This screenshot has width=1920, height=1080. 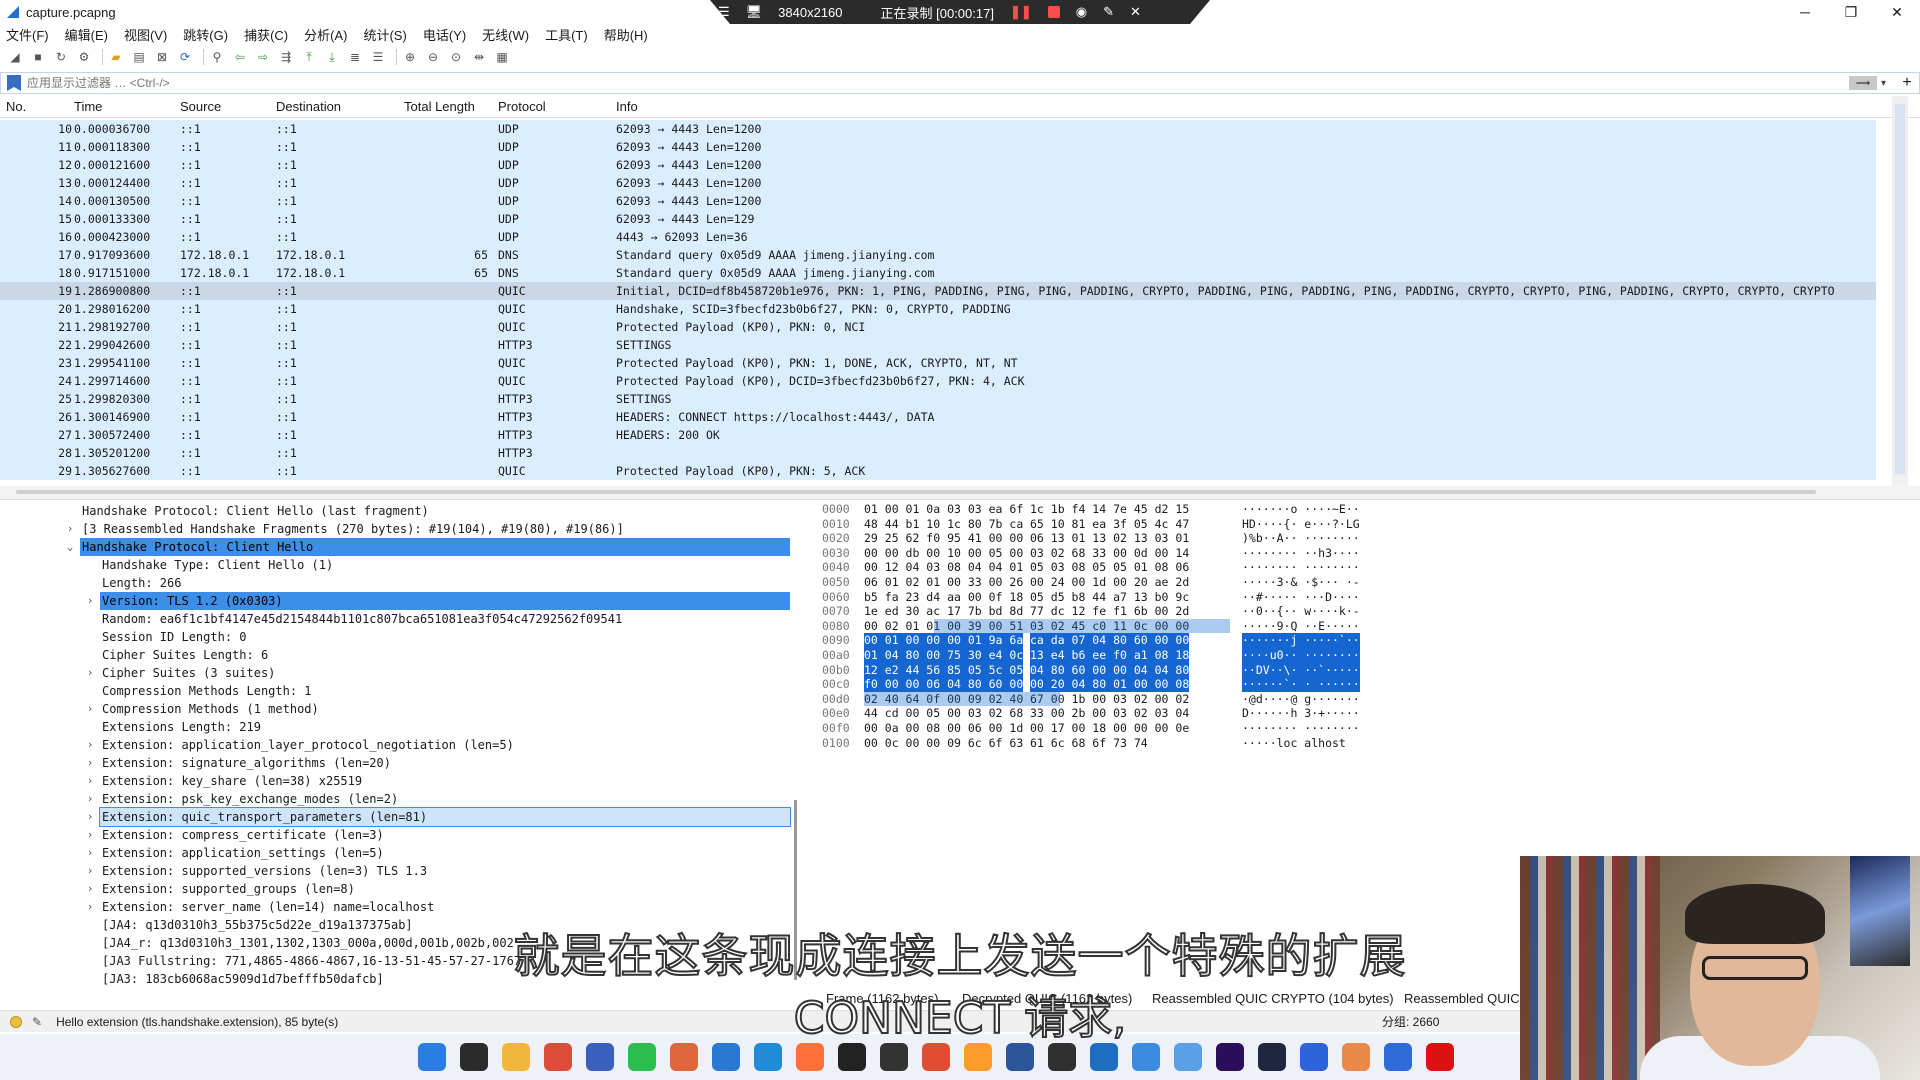 What do you see at coordinates (522, 106) in the screenshot?
I see `column-protocol: Protocol` at bounding box center [522, 106].